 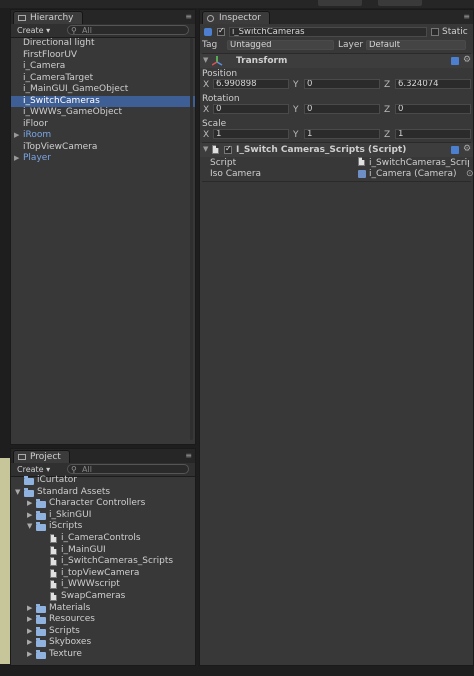 What do you see at coordinates (128, 469) in the screenshot?
I see `project-search-input: ⚲ All` at bounding box center [128, 469].